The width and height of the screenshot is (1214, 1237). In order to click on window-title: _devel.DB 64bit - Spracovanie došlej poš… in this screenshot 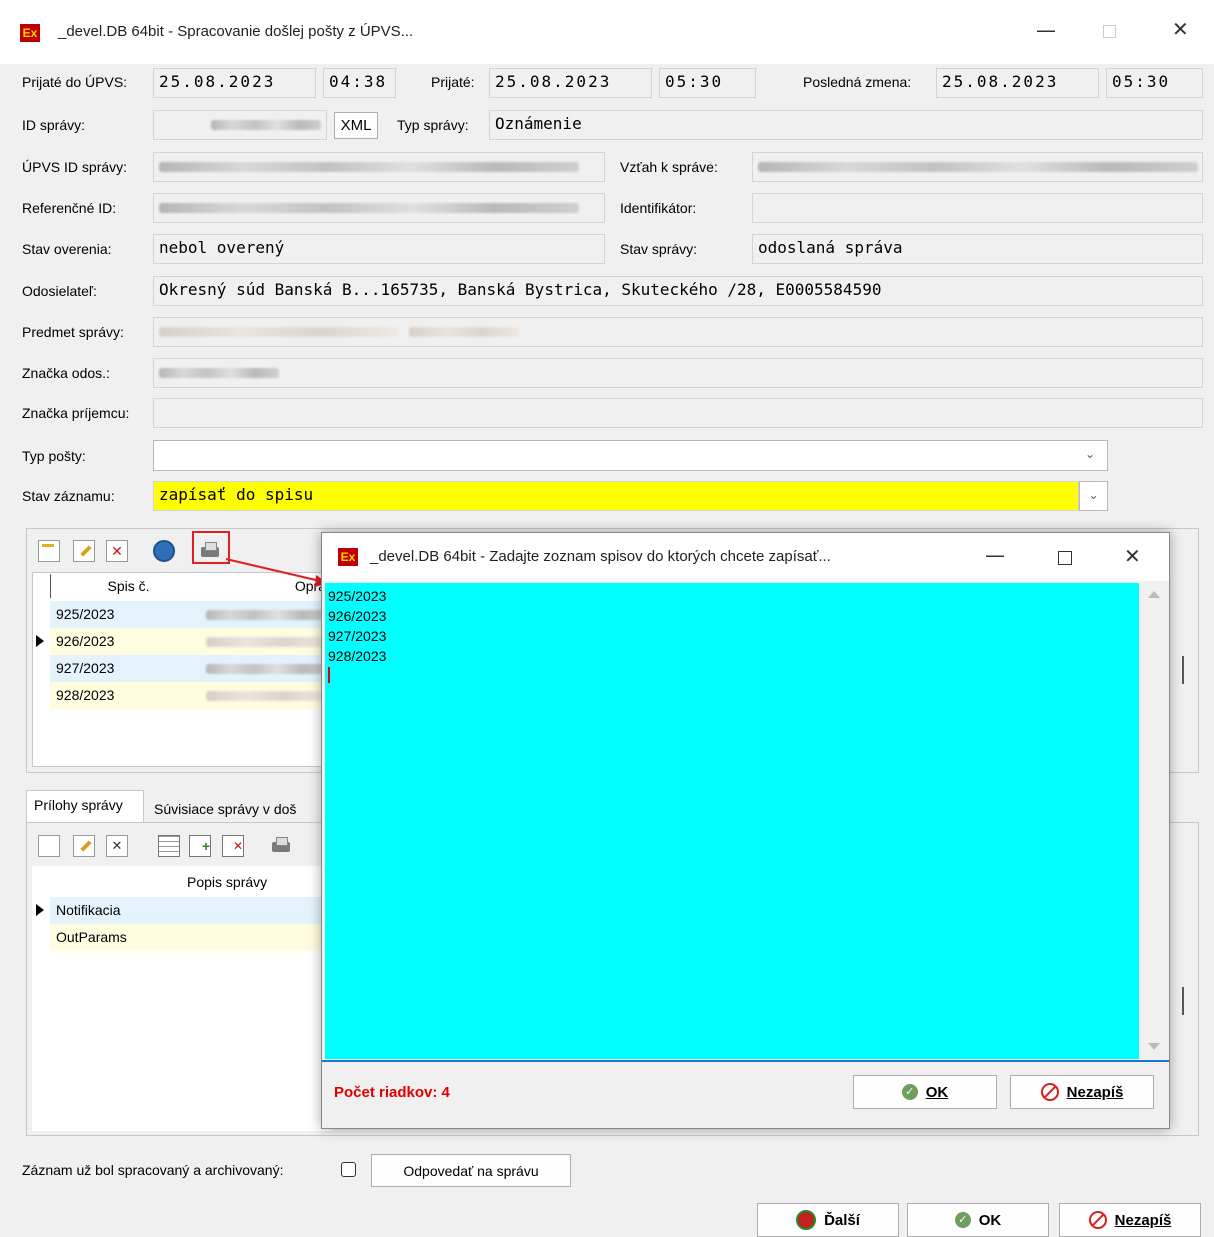, I will do `click(236, 31)`.